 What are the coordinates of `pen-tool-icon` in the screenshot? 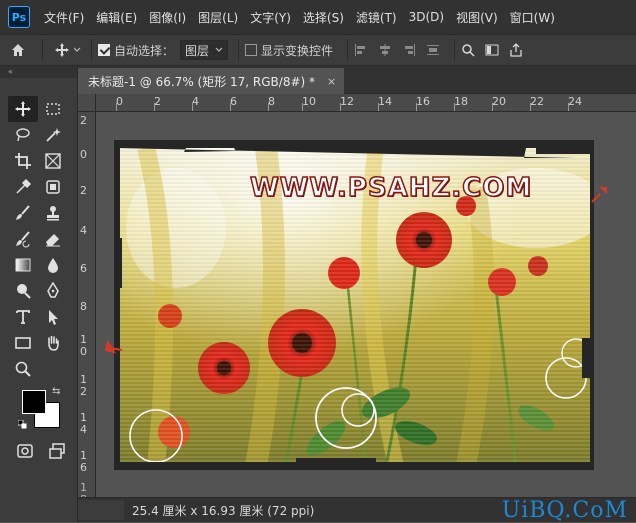 It's located at (53, 291).